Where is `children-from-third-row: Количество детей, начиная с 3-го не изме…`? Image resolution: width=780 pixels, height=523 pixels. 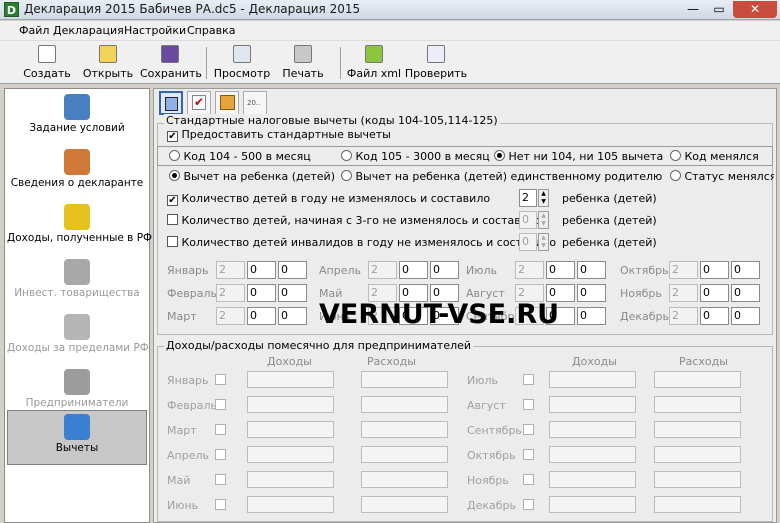 children-from-third-row: Количество детей, начиная с 3-го не изме… is located at coordinates (354, 220).